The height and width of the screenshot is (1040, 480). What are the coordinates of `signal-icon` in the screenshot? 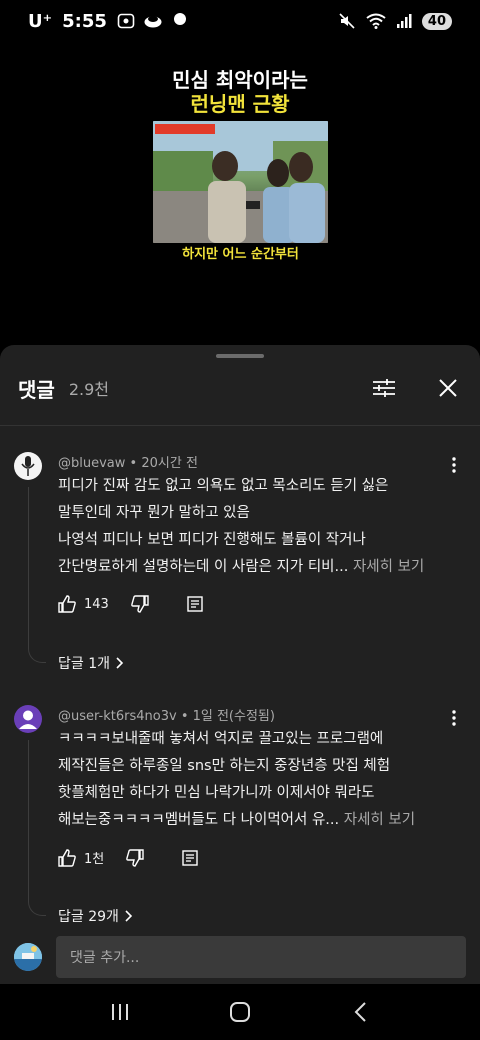 It's located at (404, 21).